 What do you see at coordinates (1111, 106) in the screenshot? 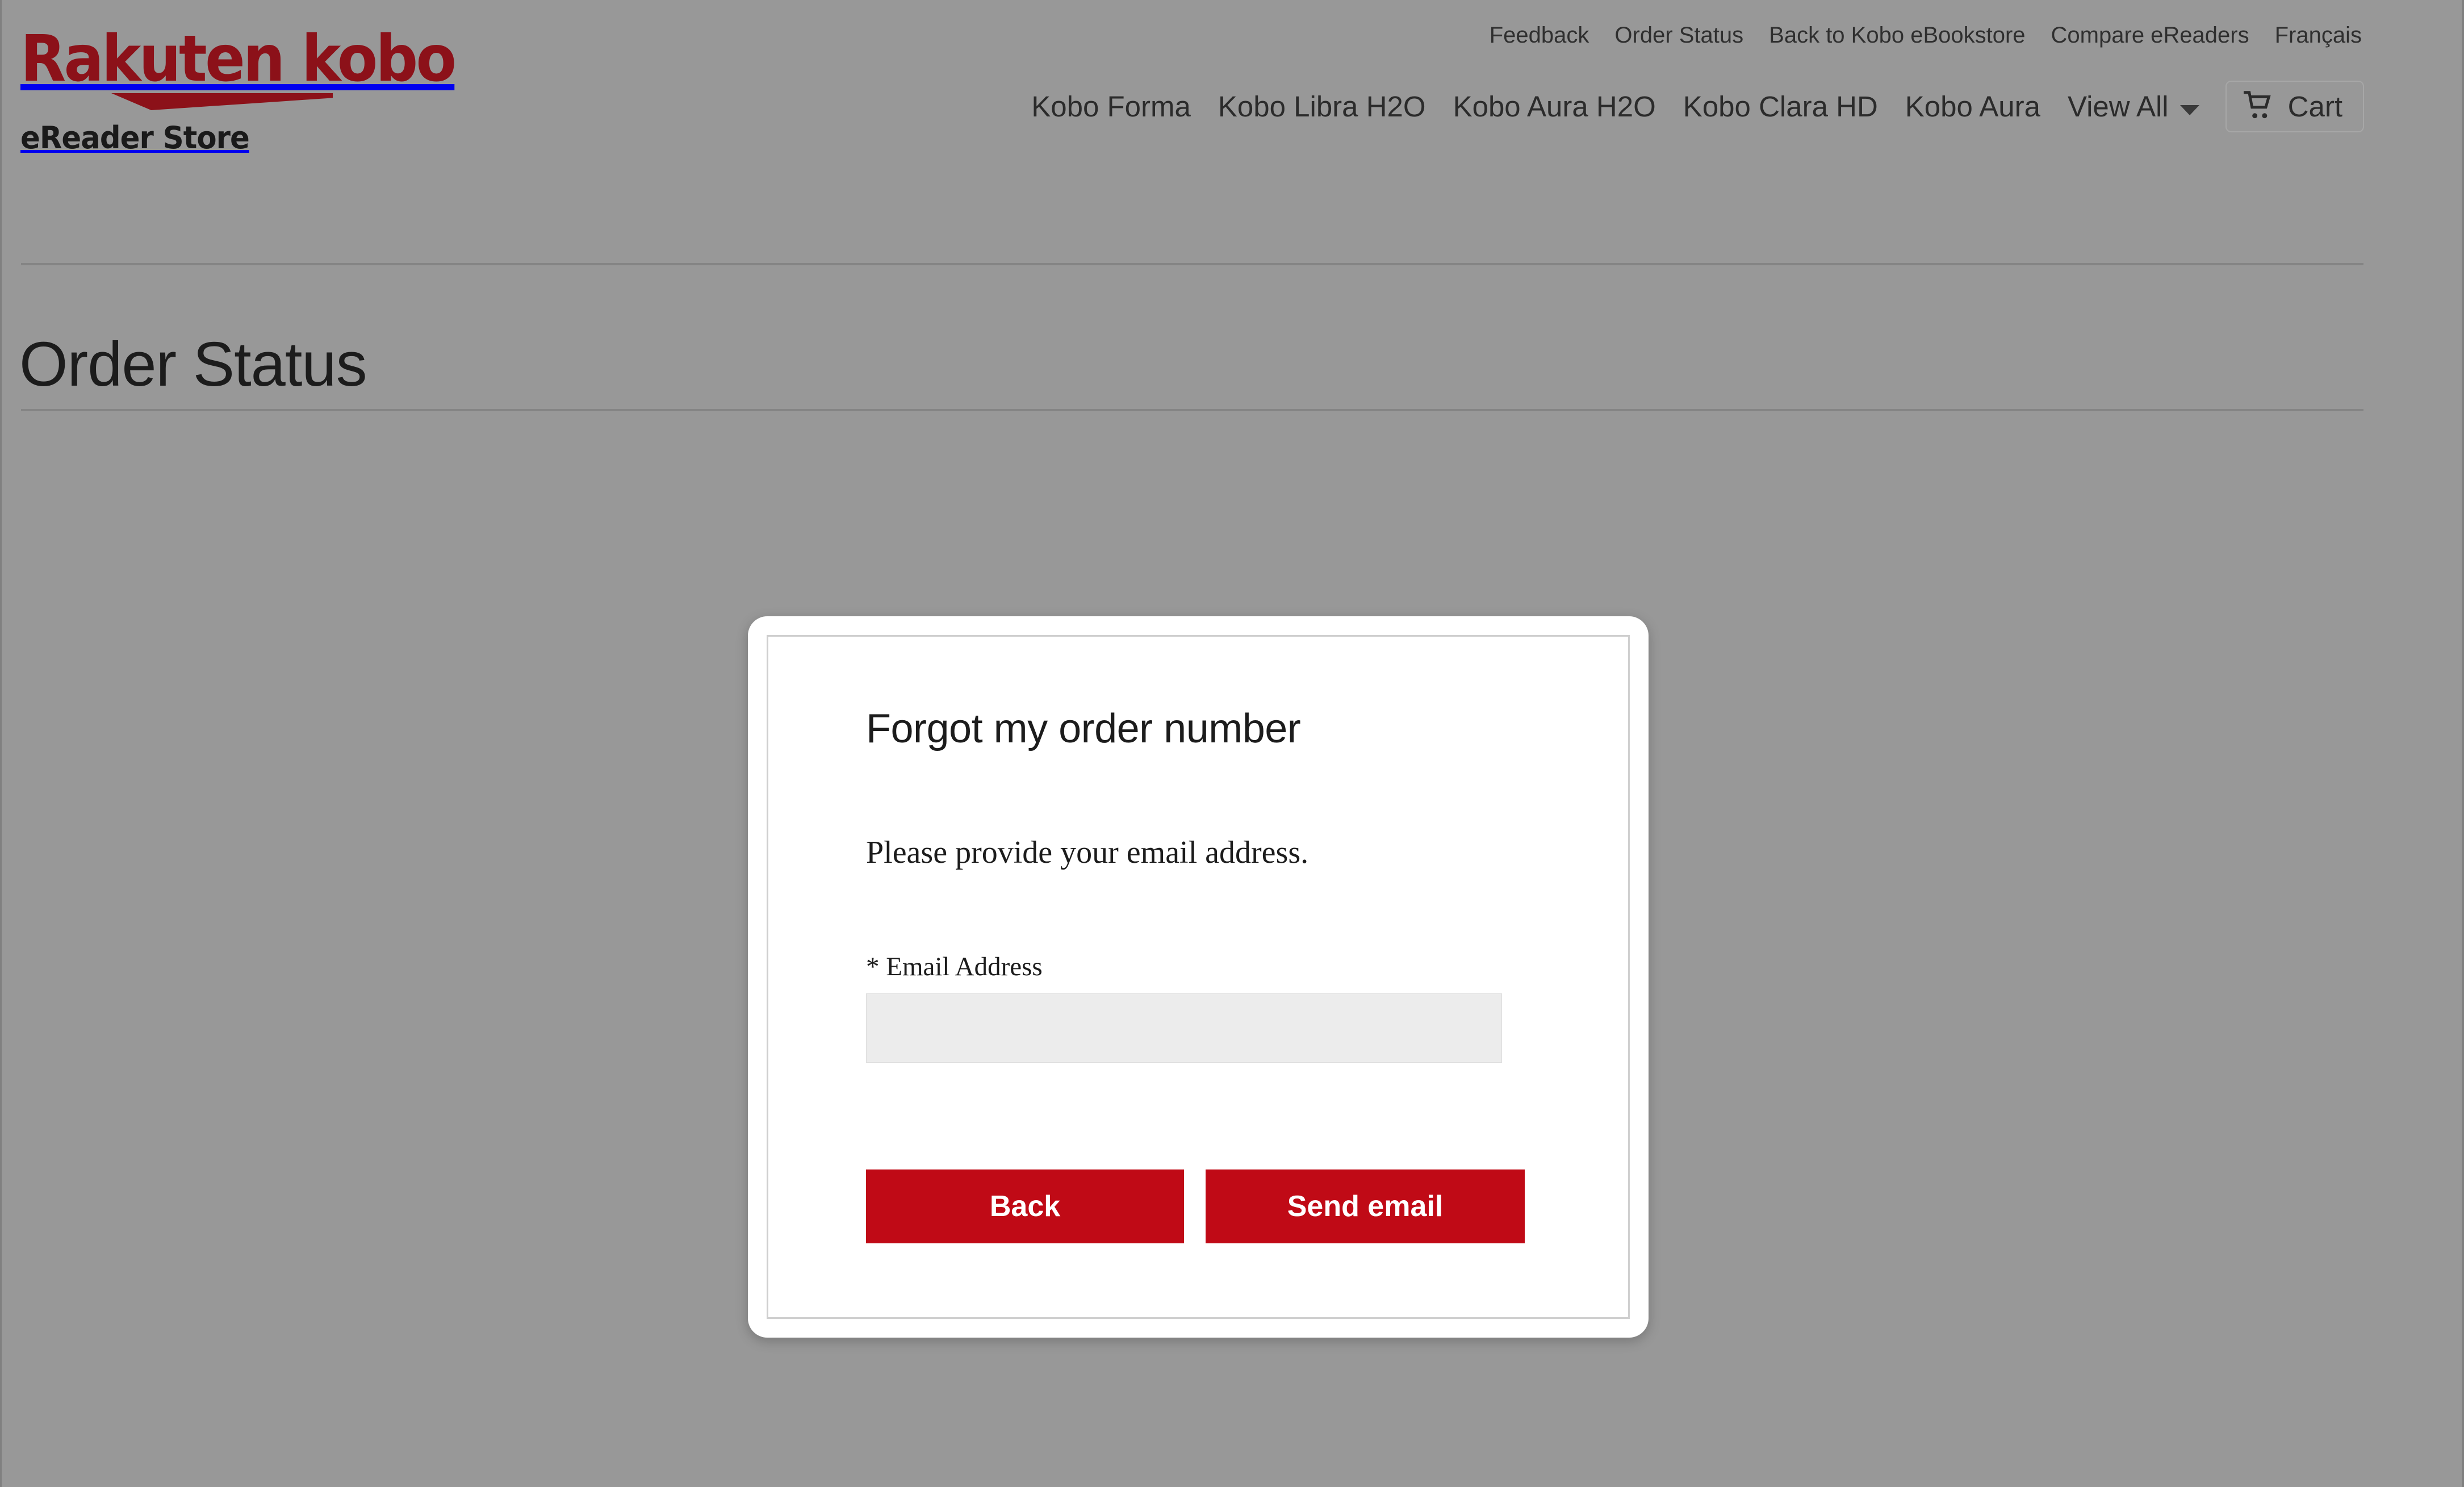
I see `product-nav-item-kobo-forma: Kobo Forma` at bounding box center [1111, 106].